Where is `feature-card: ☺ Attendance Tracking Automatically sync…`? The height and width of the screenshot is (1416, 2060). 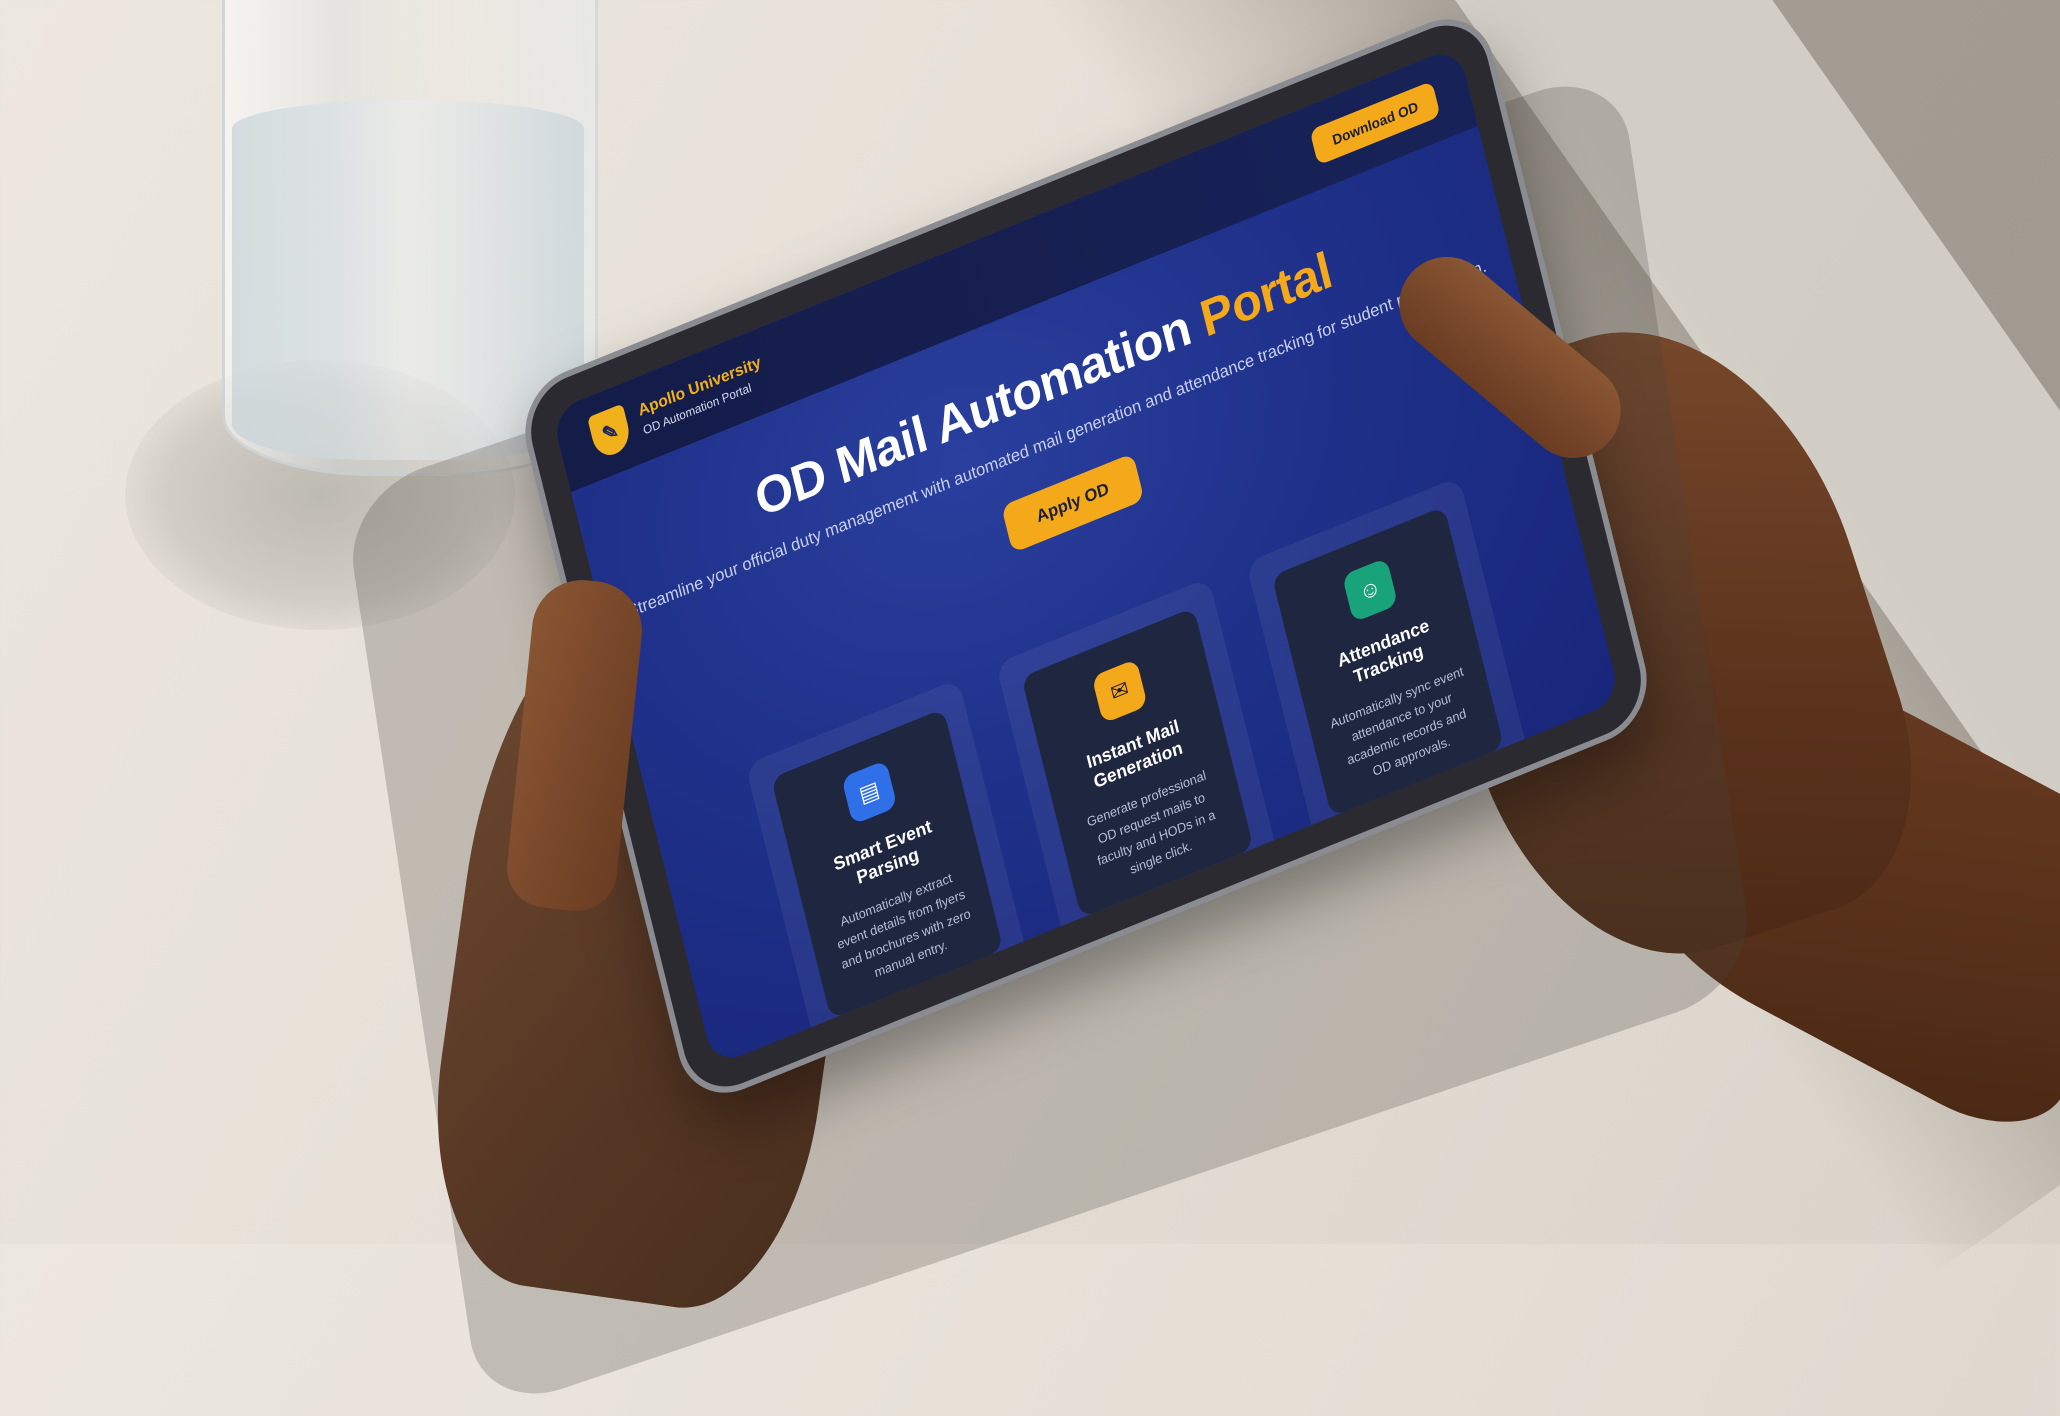
feature-card: ☺ Attendance Tracking Automatically sync… is located at coordinates (1388, 661).